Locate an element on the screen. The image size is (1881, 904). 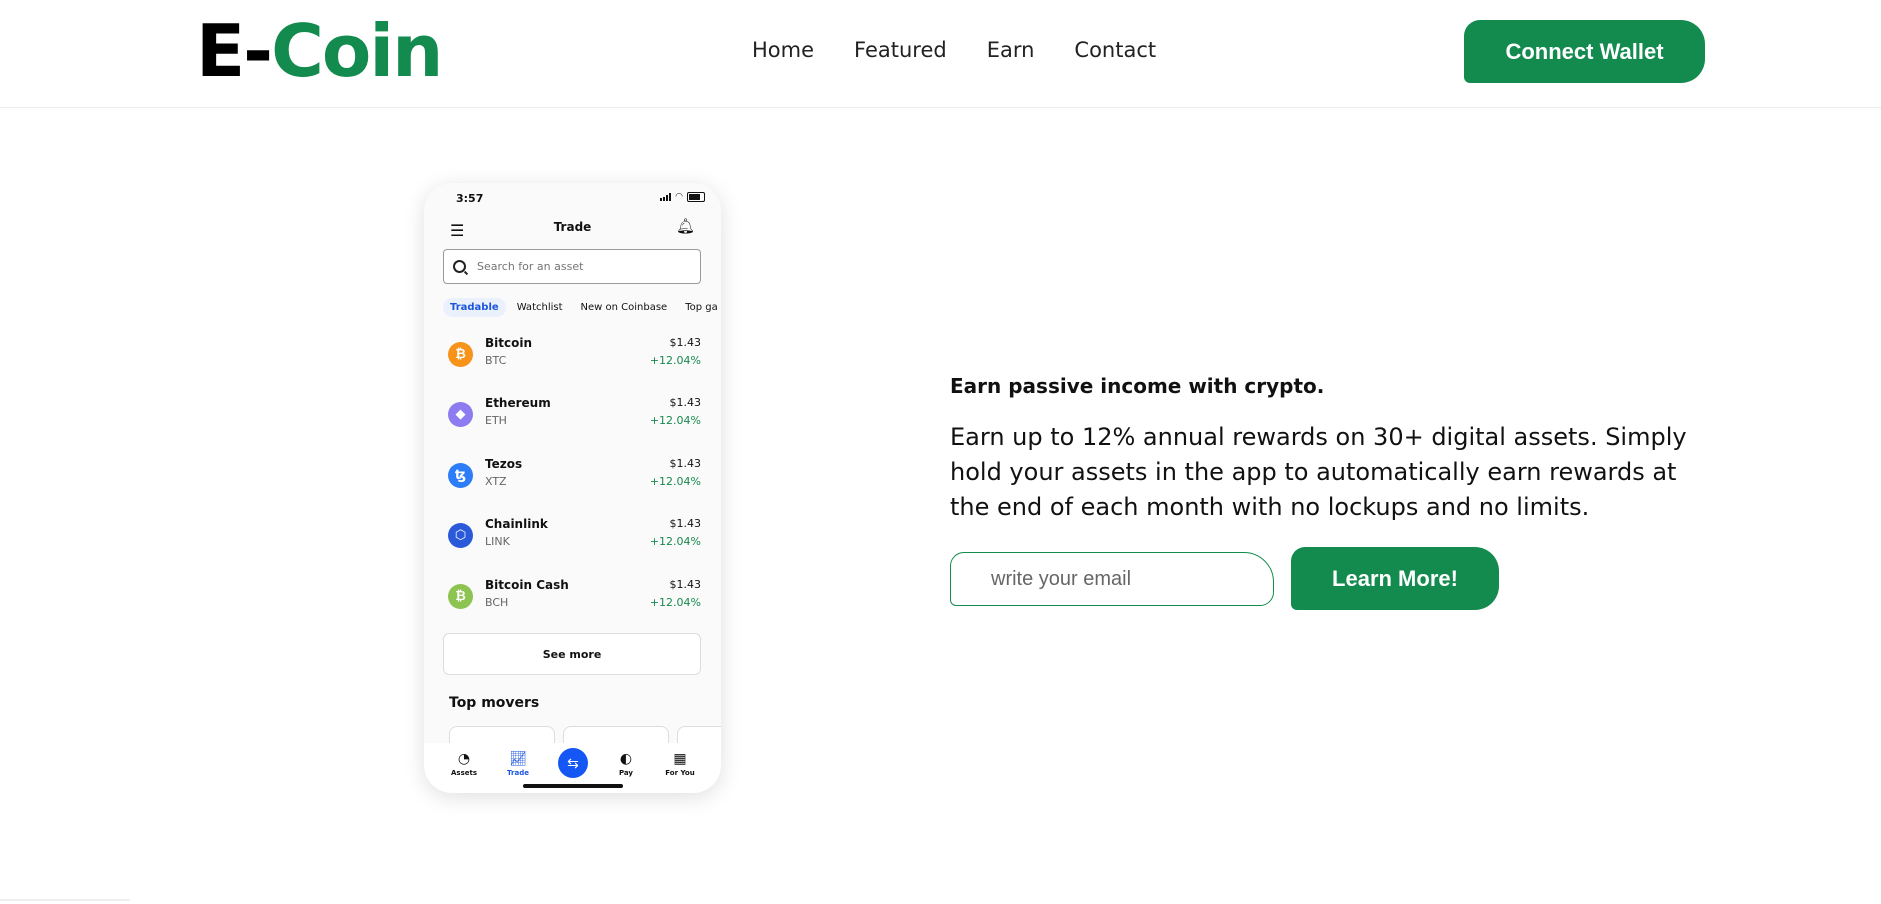
main-nav: Home Featured Earn Contact is located at coordinates (954, 50).